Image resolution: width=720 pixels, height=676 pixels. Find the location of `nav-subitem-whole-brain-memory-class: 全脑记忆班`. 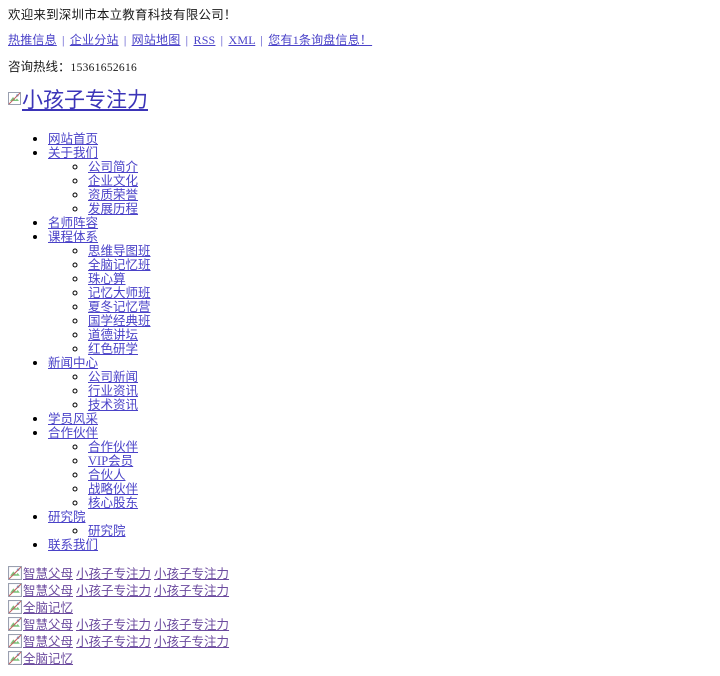

nav-subitem-whole-brain-memory-class: 全脑记忆班 is located at coordinates (400, 265).